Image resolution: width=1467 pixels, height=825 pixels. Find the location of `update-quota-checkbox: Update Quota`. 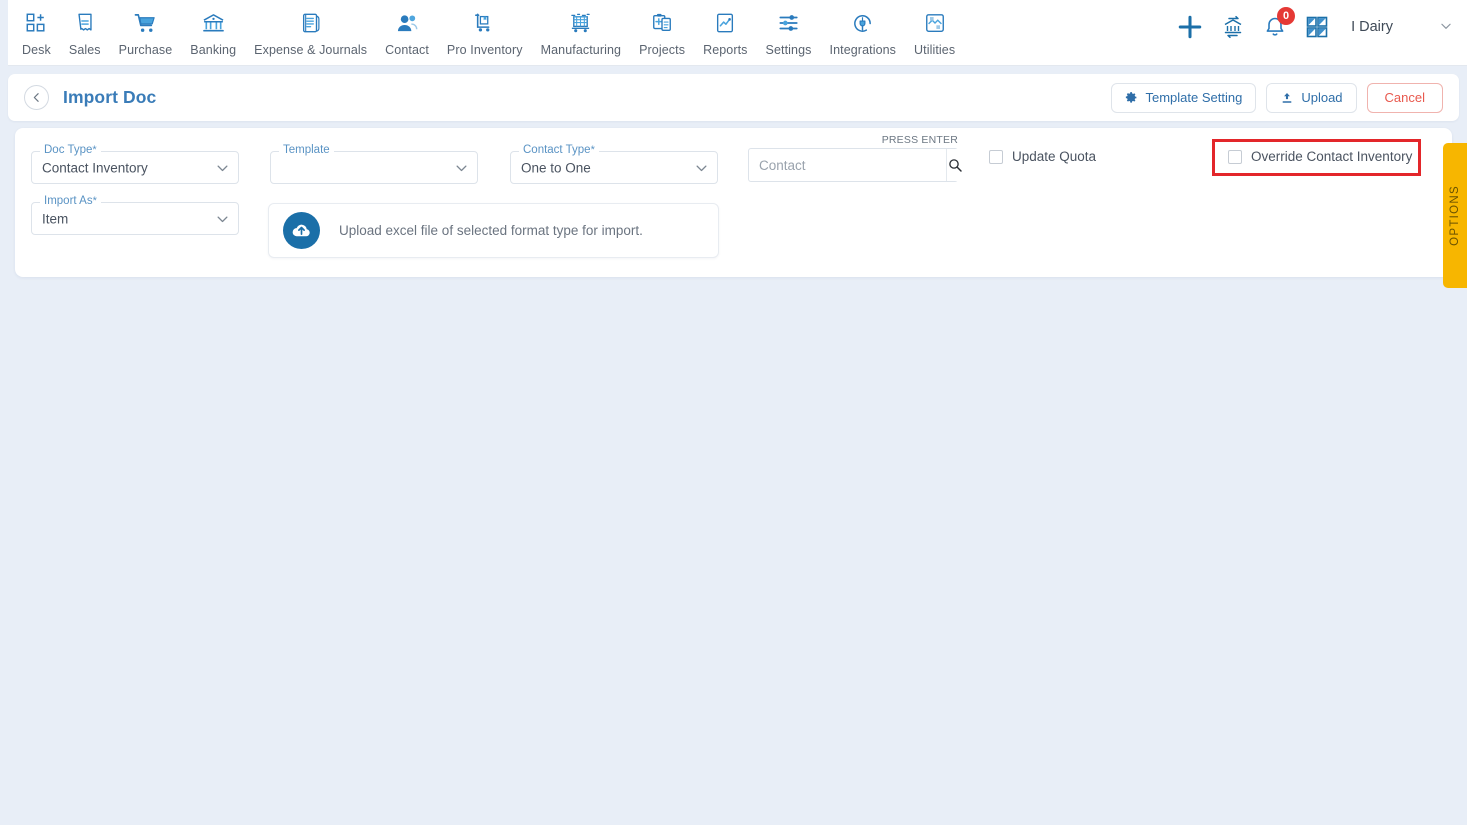

update-quota-checkbox: Update Quota is located at coordinates (1042, 156).